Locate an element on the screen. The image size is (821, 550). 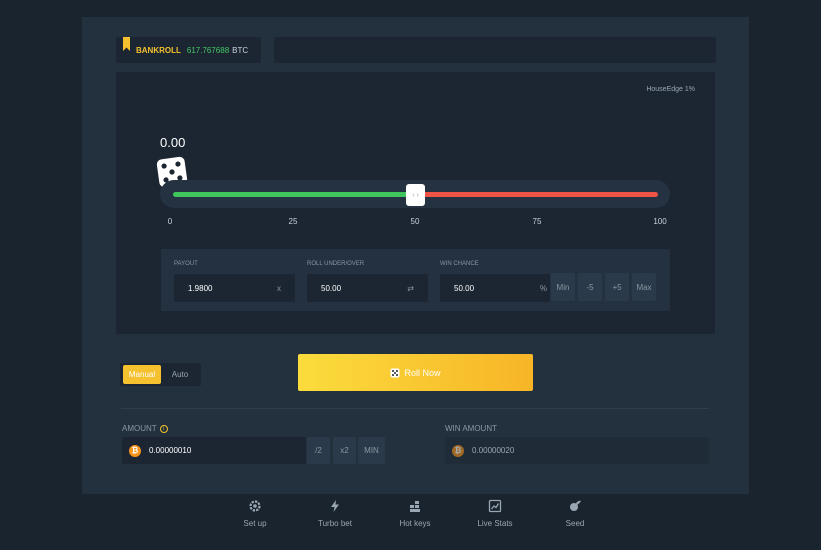
roll-result: 0.00 is located at coordinates (173, 142).